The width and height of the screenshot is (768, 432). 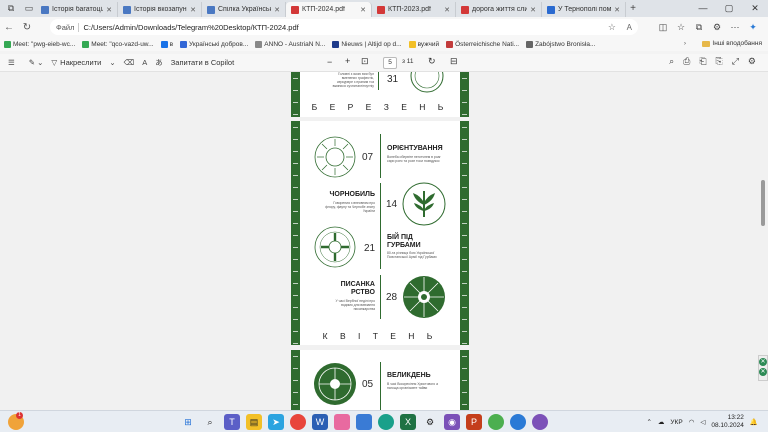 I want to click on translate-icon: あ, so click(x=159, y=62).